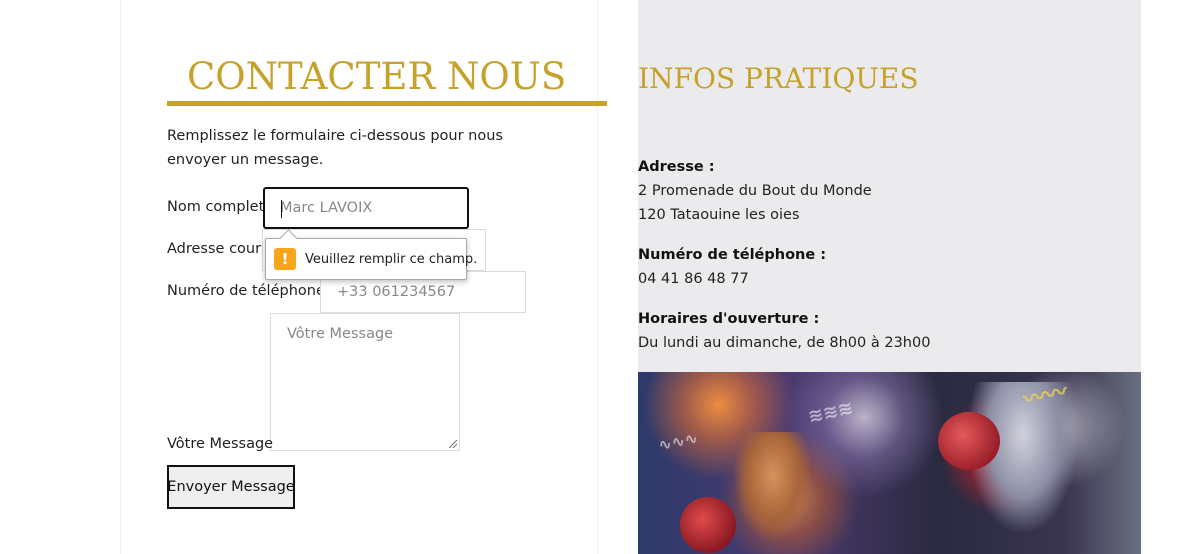 This screenshot has width=1182, height=554. What do you see at coordinates (676, 167) in the screenshot?
I see `address-label: Adresse :` at bounding box center [676, 167].